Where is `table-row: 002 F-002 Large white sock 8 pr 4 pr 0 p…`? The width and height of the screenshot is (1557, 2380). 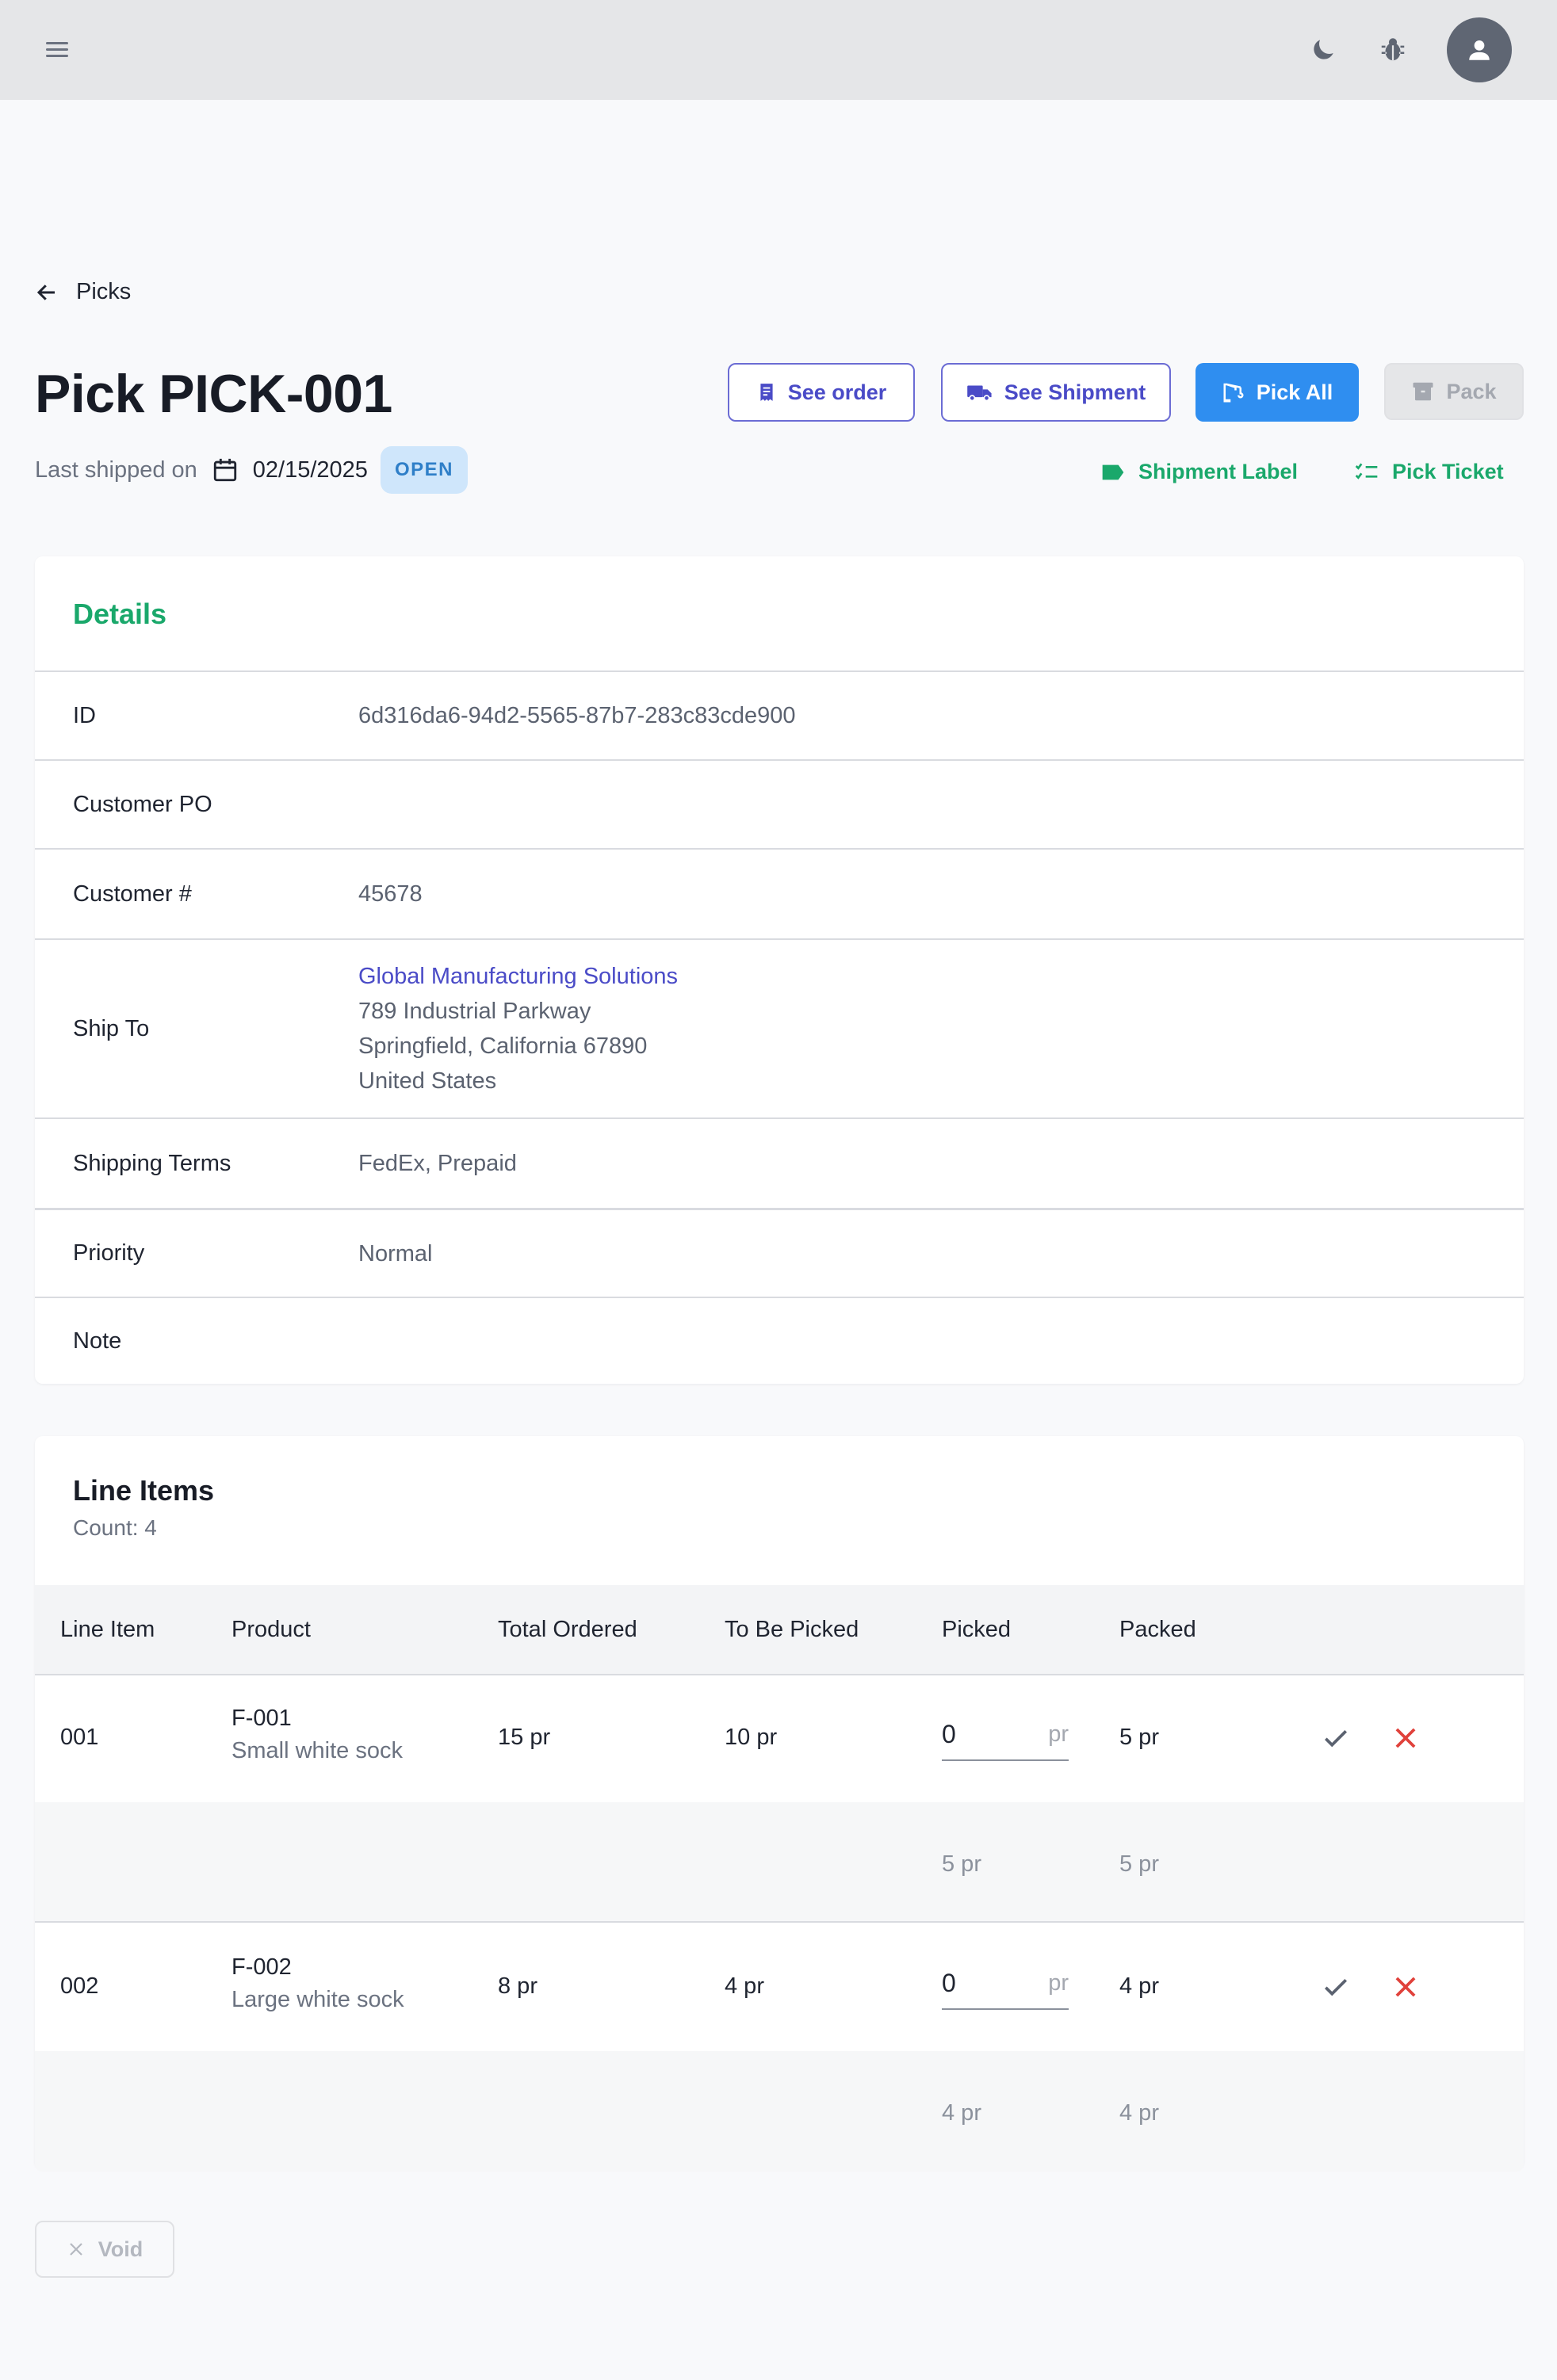 table-row: 002 F-002 Large white sock 8 pr 4 pr 0 p… is located at coordinates (780, 1988).